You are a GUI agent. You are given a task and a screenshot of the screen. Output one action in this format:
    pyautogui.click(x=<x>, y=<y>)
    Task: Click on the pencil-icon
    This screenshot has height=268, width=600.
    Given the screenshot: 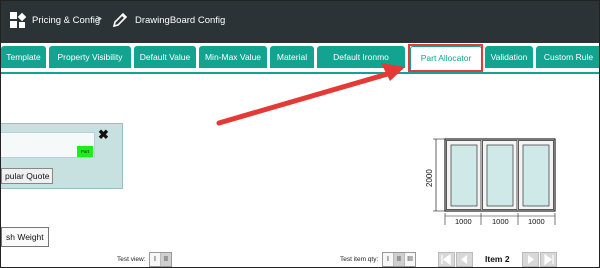 What is the action you would take?
    pyautogui.click(x=120, y=20)
    